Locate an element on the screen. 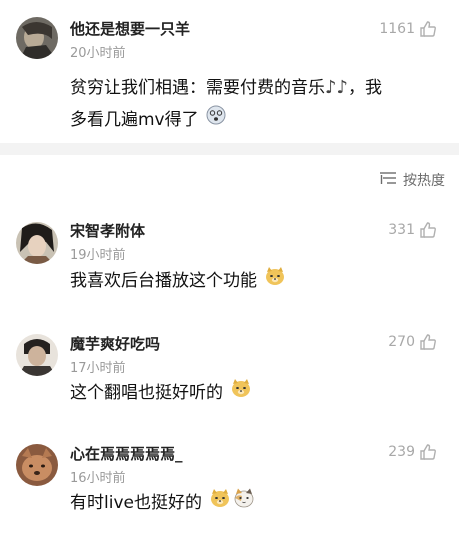 The height and width of the screenshot is (544, 459). section-separator is located at coordinates (229, 149).